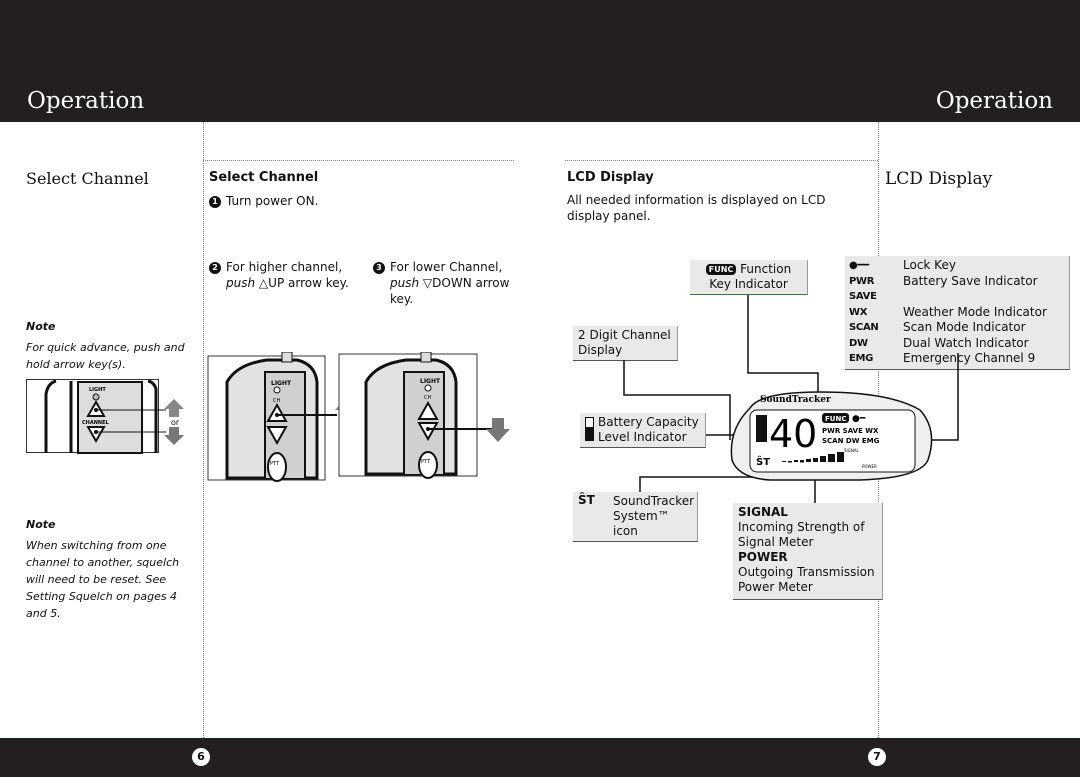 The height and width of the screenshot is (777, 1080). Describe the element at coordinates (852, 450) in the screenshot. I see `svg-text: SIGNAL` at that location.